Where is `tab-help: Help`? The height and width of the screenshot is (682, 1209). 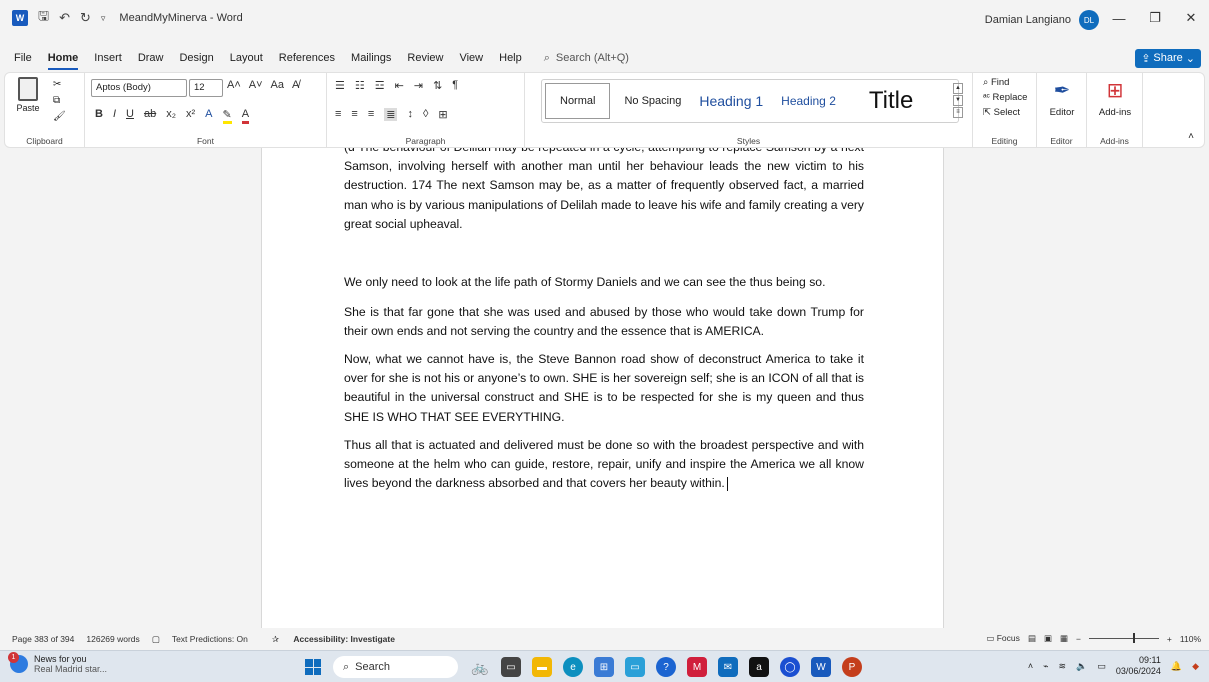
tab-help: Help is located at coordinates (510, 58).